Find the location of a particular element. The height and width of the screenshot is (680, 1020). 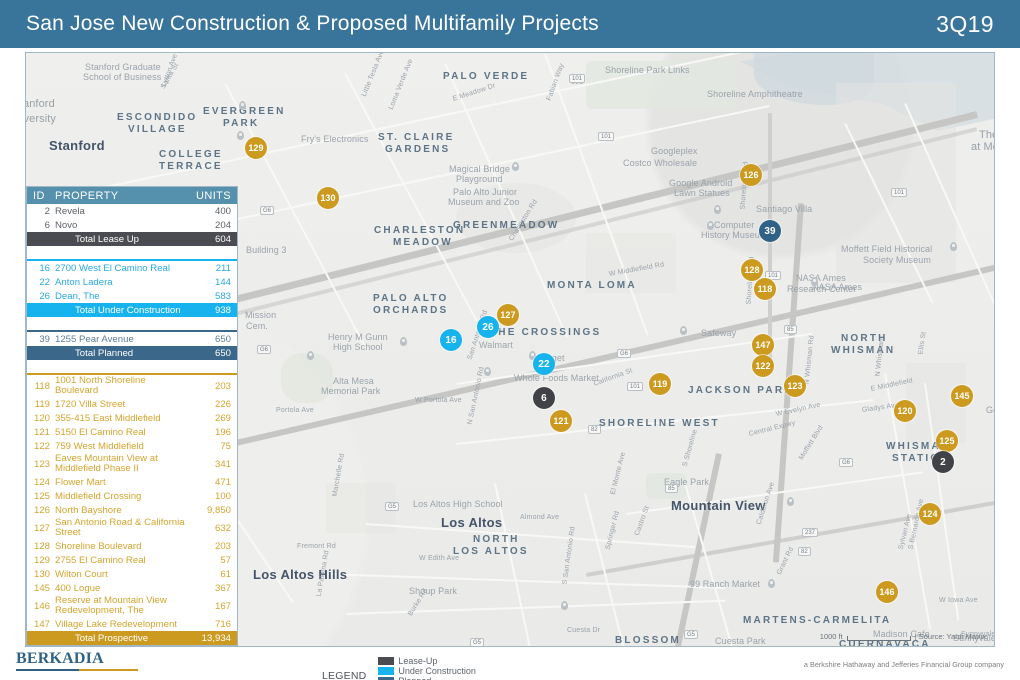

berkadia-logo: BERKADIA is located at coordinates (77, 660).